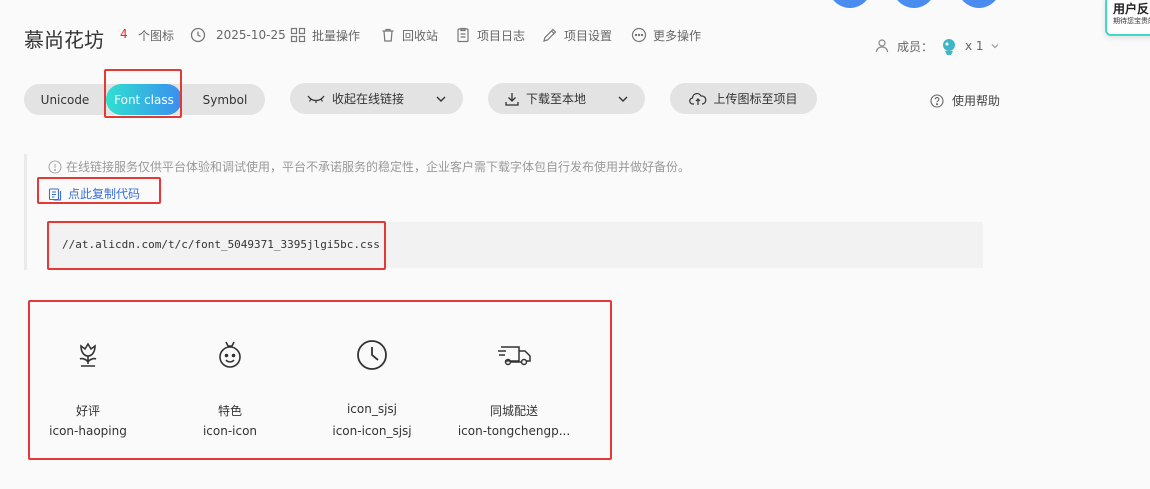 This screenshot has height=489, width=1150. Describe the element at coordinates (639, 35) in the screenshot. I see `more-icon` at that location.